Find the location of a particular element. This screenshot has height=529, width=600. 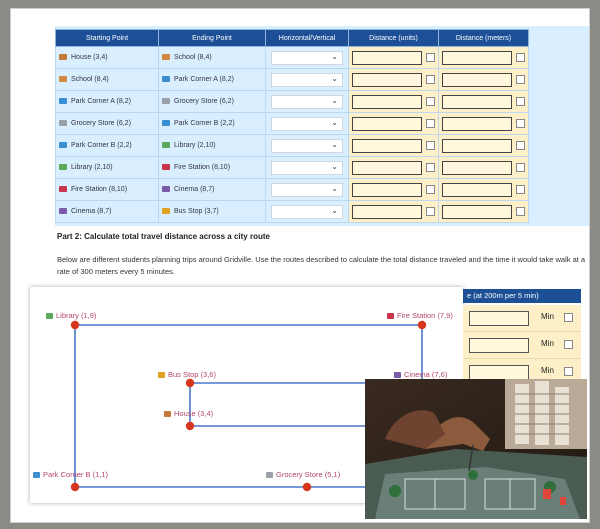

label-bus-stop: Bus Stop (3,6) is located at coordinates (187, 374).